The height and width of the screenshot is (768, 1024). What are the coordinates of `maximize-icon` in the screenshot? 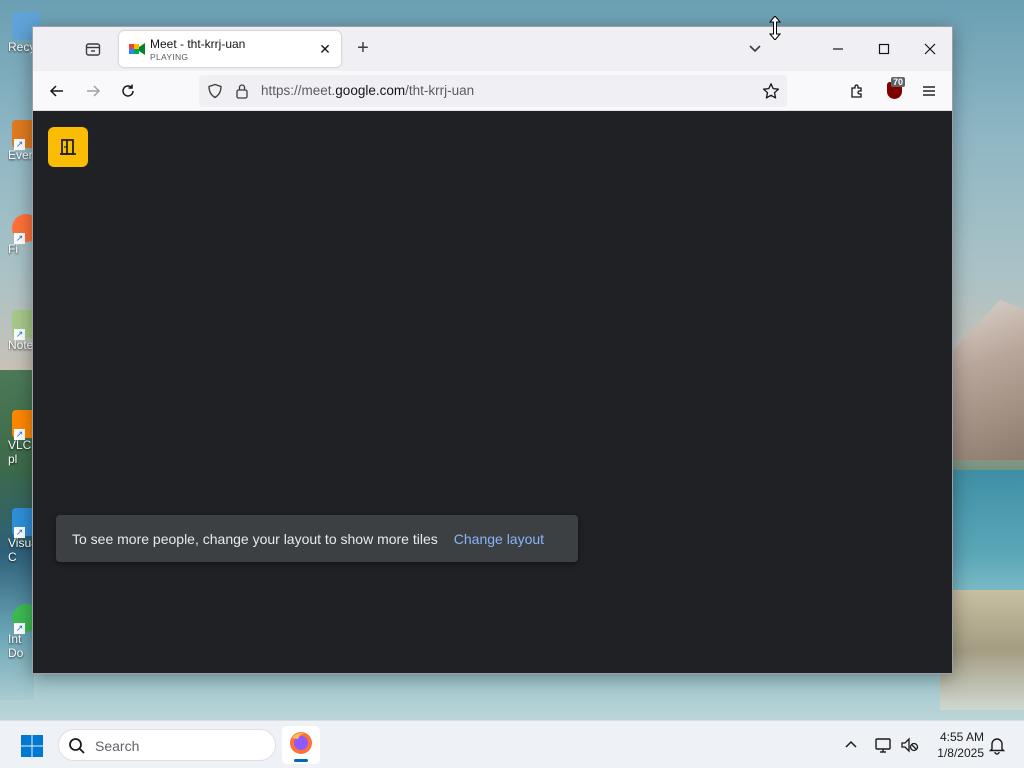 It's located at (884, 49).